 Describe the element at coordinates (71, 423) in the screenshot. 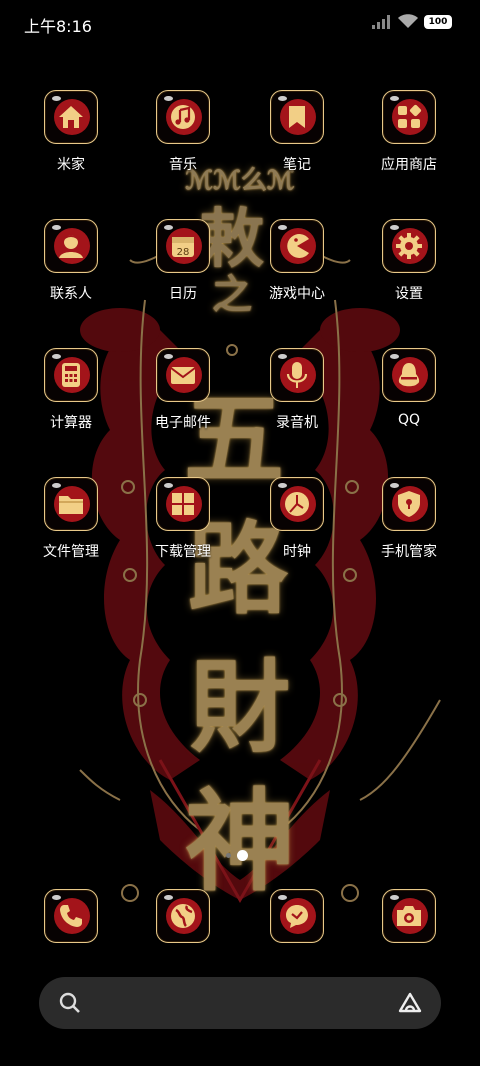

I see `app-label: 计算器` at that location.